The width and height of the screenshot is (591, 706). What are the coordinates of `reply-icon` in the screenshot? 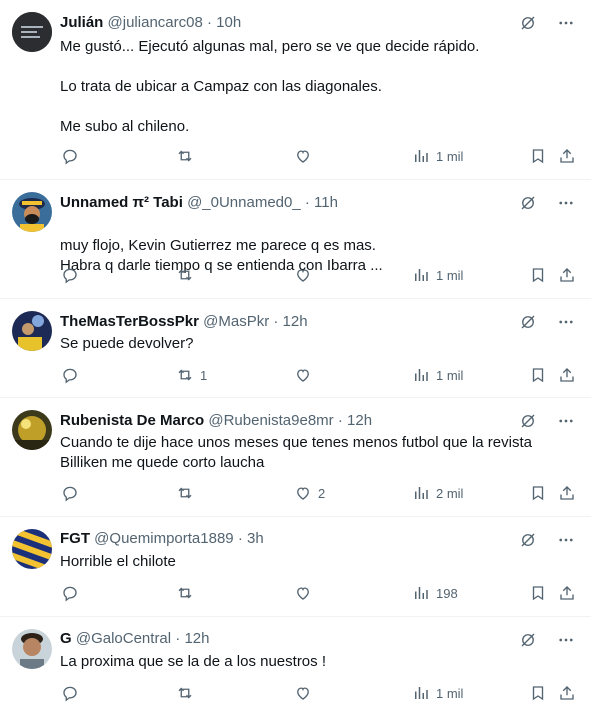 It's located at (70, 494).